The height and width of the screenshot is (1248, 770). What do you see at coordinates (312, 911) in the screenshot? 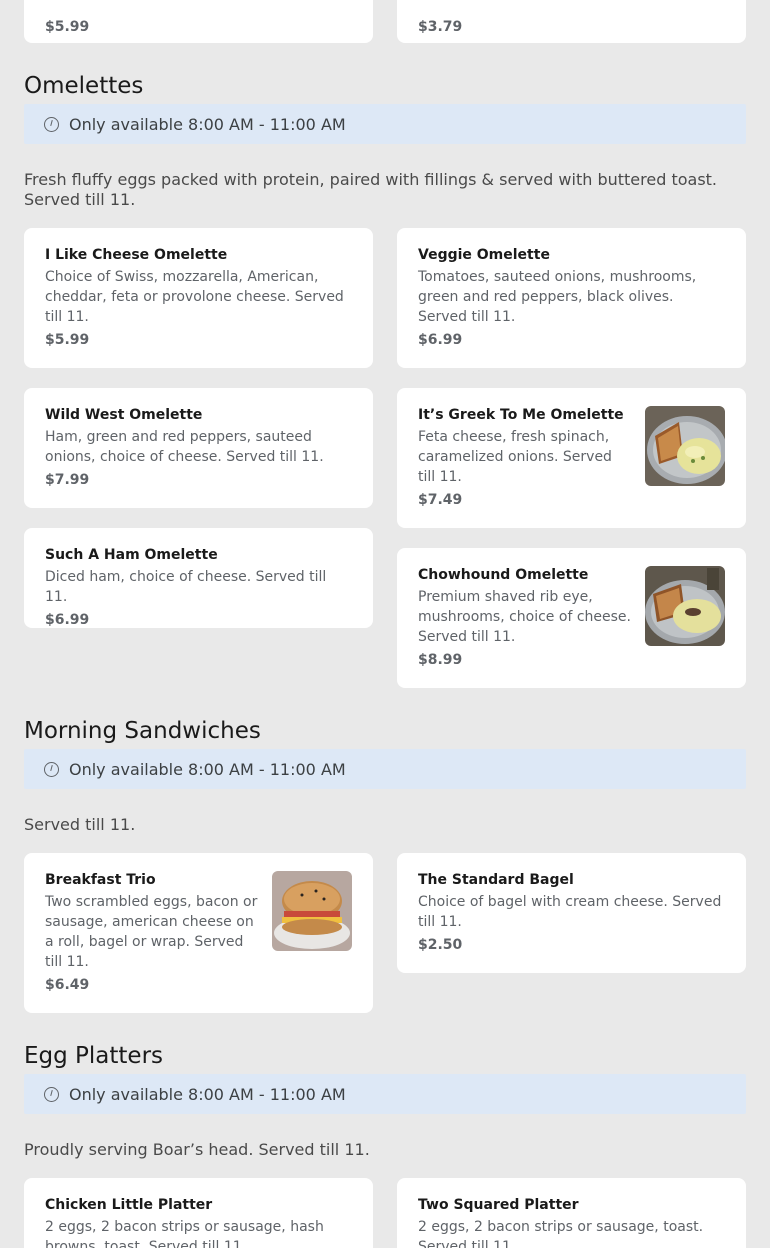
I see `sandwich-photo` at bounding box center [312, 911].